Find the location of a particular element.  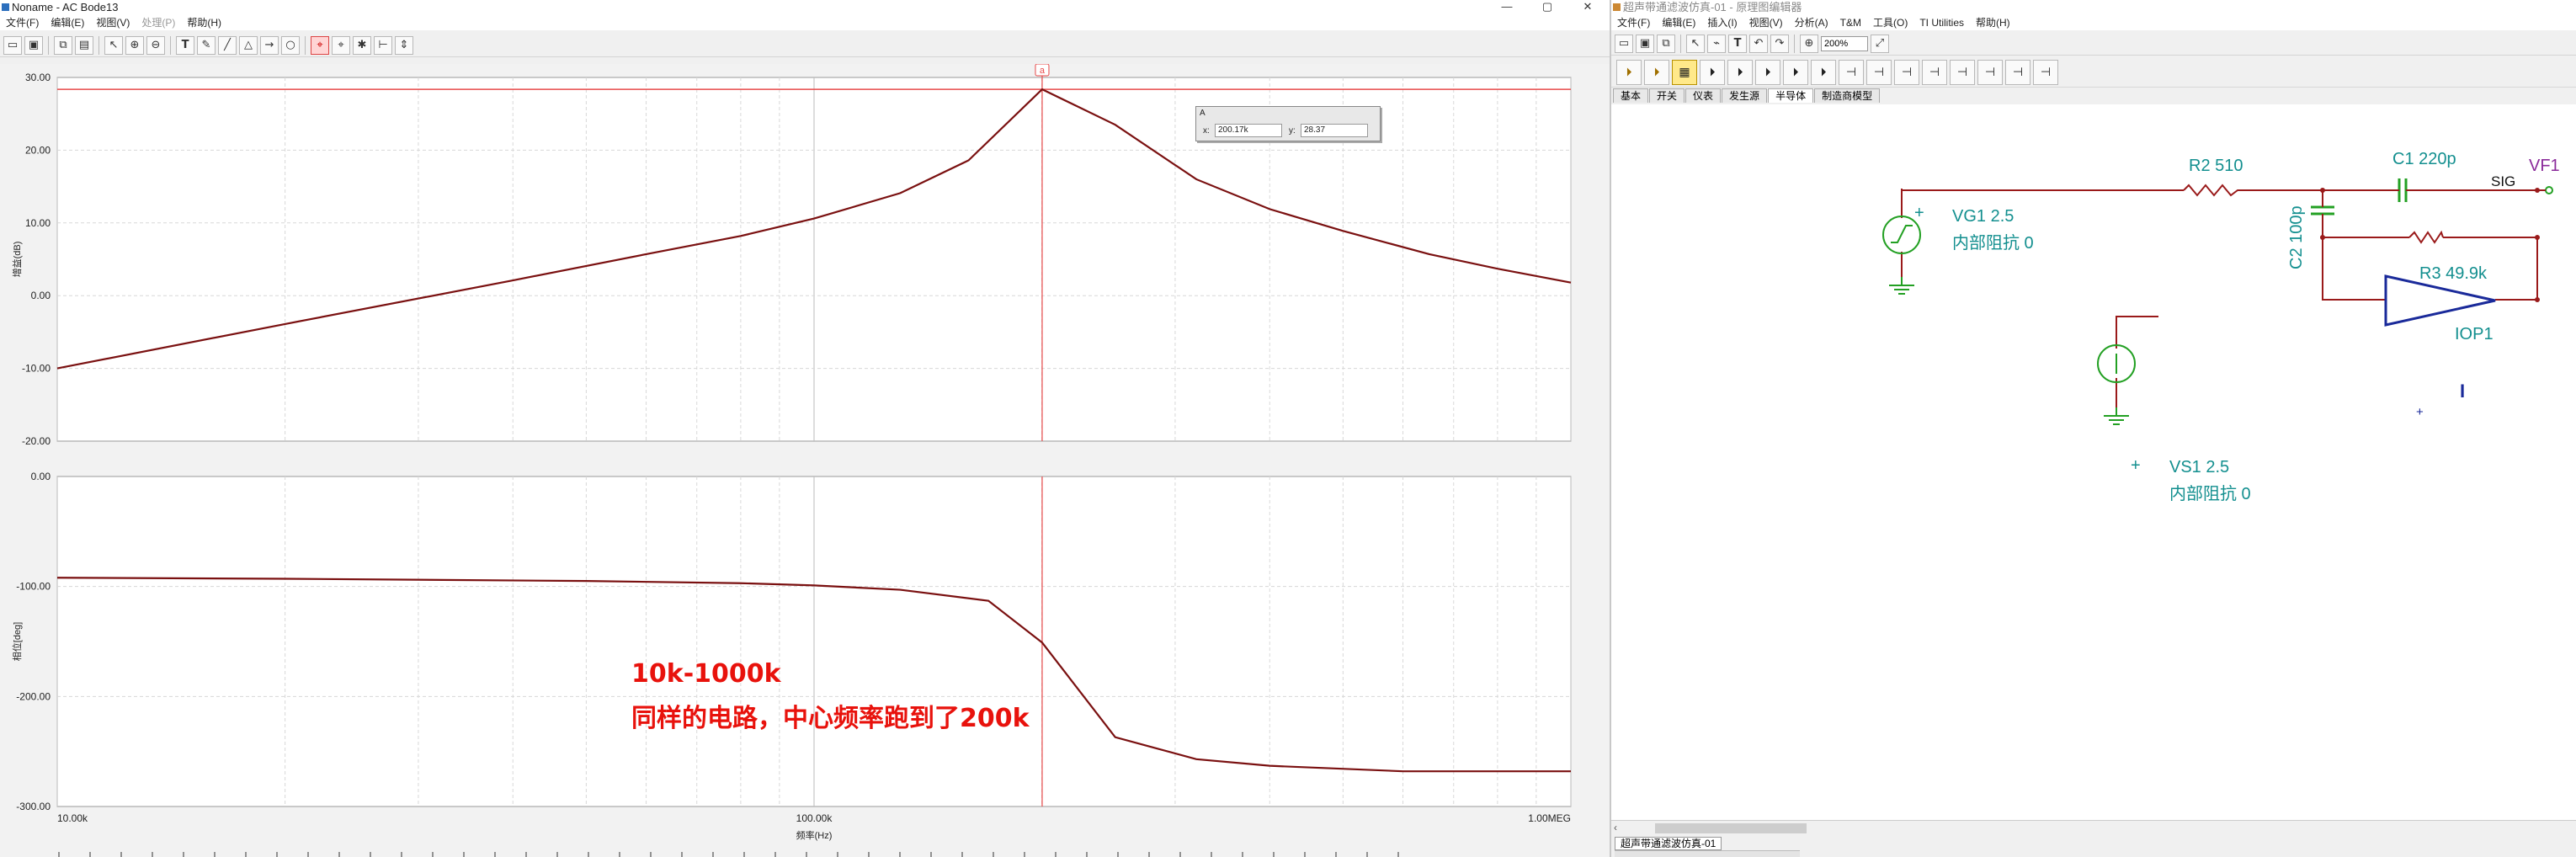

tab-semiconductor: 半导体 is located at coordinates (1791, 96).